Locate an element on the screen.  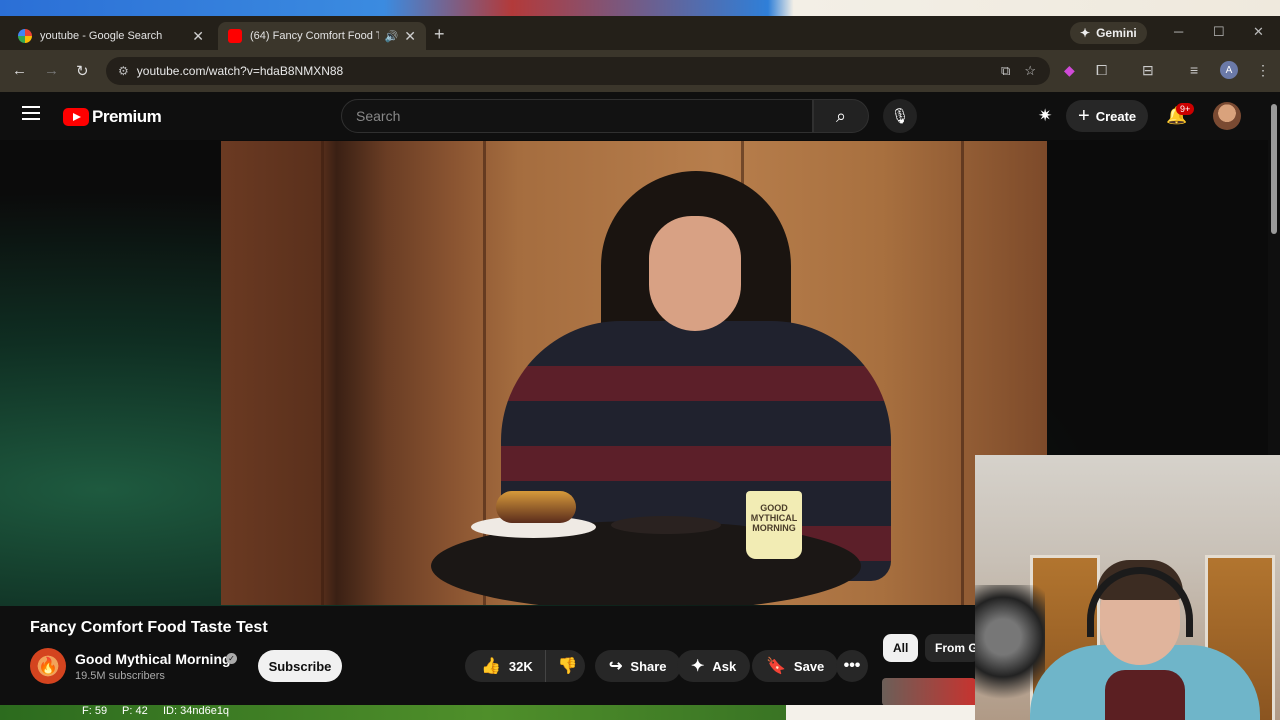
subscriber-count: 19.5M subscribers is located at coordinates (120, 676).